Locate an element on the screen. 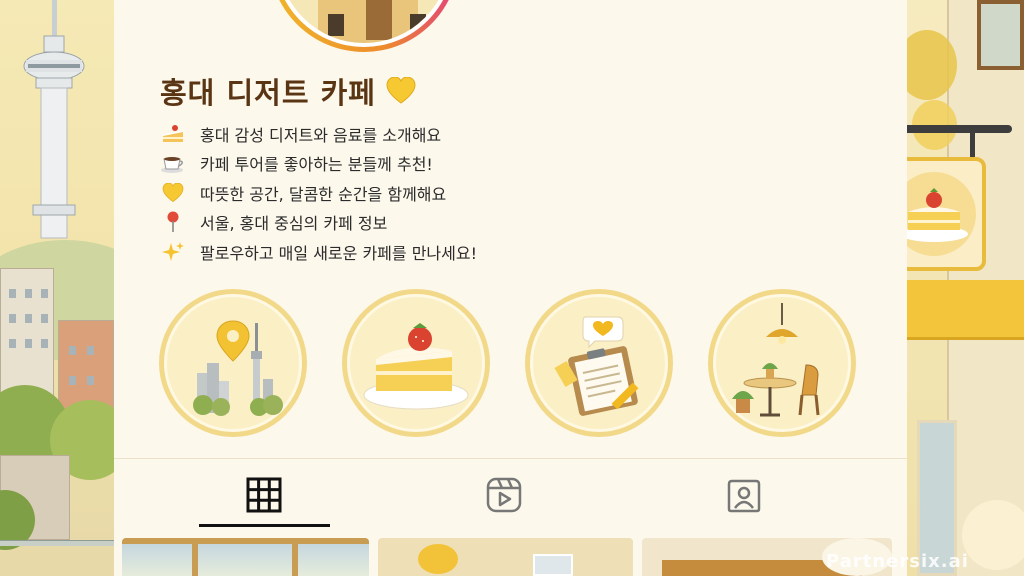 The image size is (1024, 576). highlight-review is located at coordinates (599, 363).